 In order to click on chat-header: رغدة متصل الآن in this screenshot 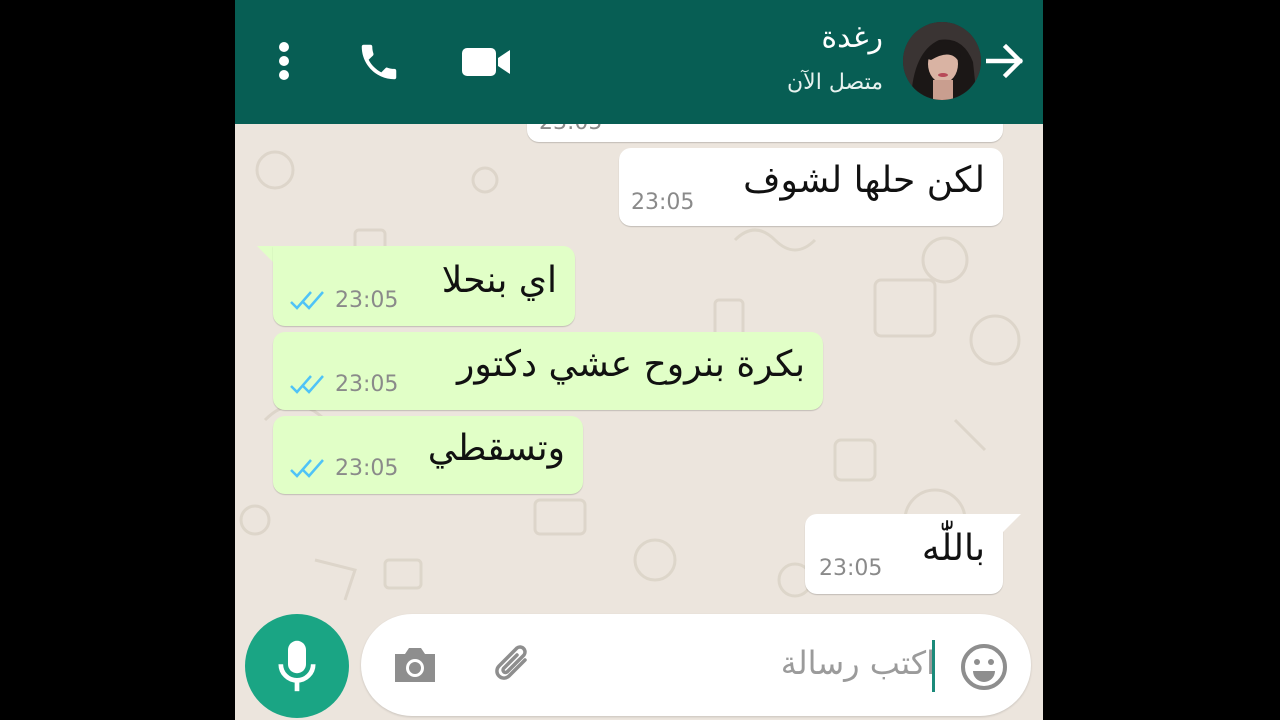, I will do `click(639, 62)`.